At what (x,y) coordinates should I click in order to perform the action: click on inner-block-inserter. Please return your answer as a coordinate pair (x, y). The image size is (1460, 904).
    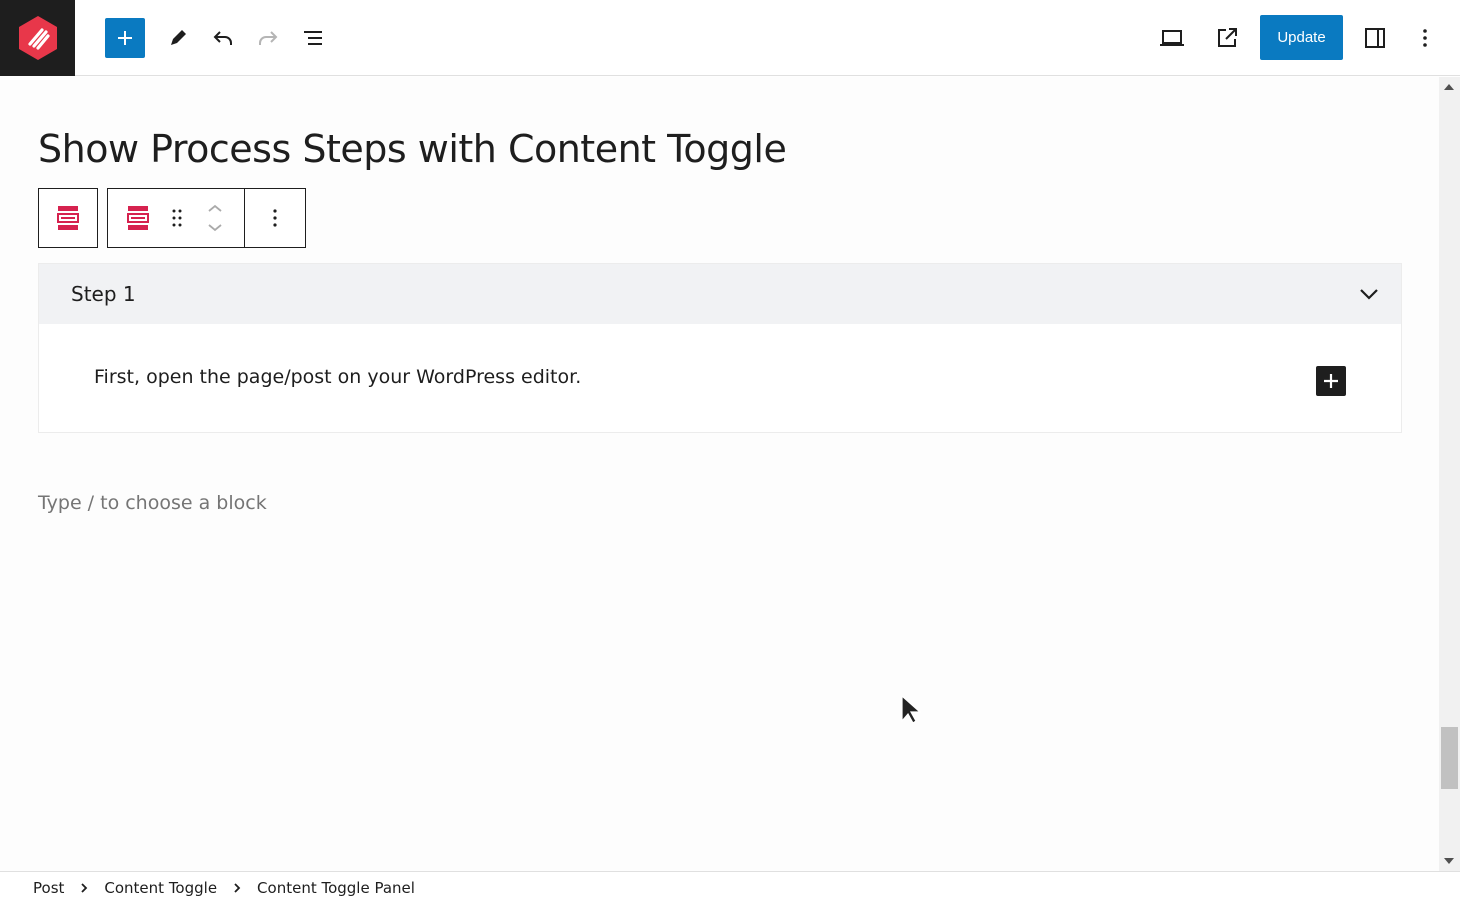
    Looking at the image, I should click on (1331, 381).